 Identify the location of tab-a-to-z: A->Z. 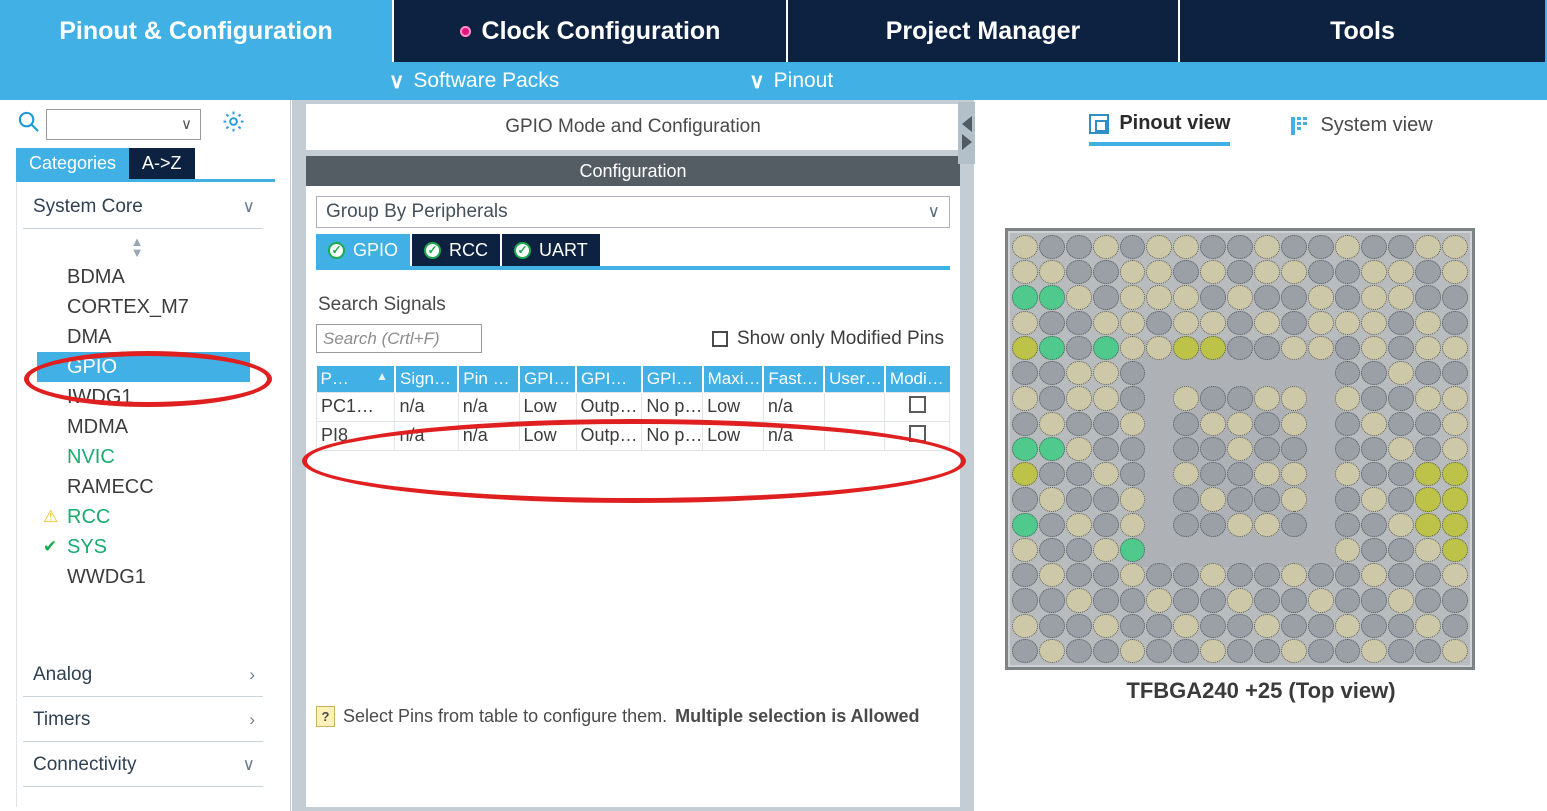
(162, 163).